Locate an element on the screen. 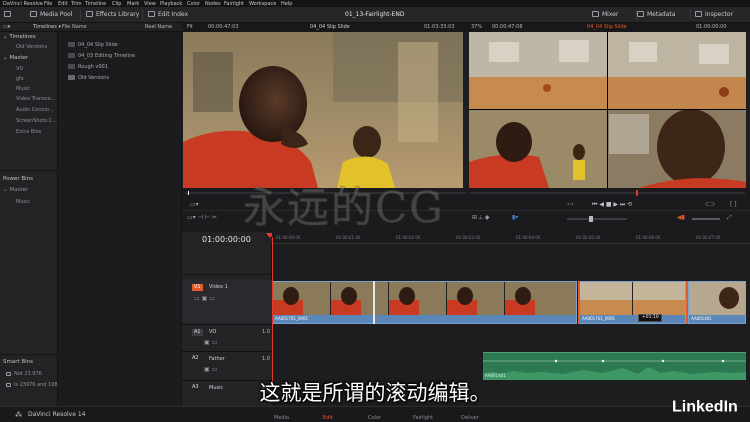 The image size is (750, 422). roll-edit-right is located at coordinates (687, 302).